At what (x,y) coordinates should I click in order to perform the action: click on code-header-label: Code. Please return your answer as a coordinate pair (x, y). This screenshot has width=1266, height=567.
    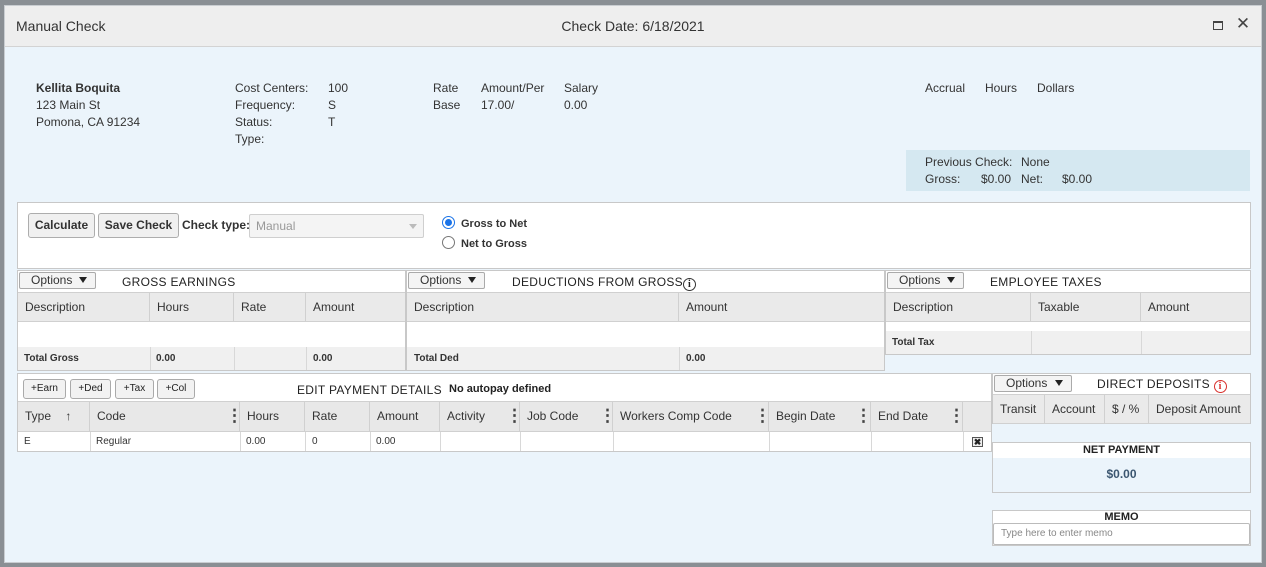
    Looking at the image, I should click on (111, 416).